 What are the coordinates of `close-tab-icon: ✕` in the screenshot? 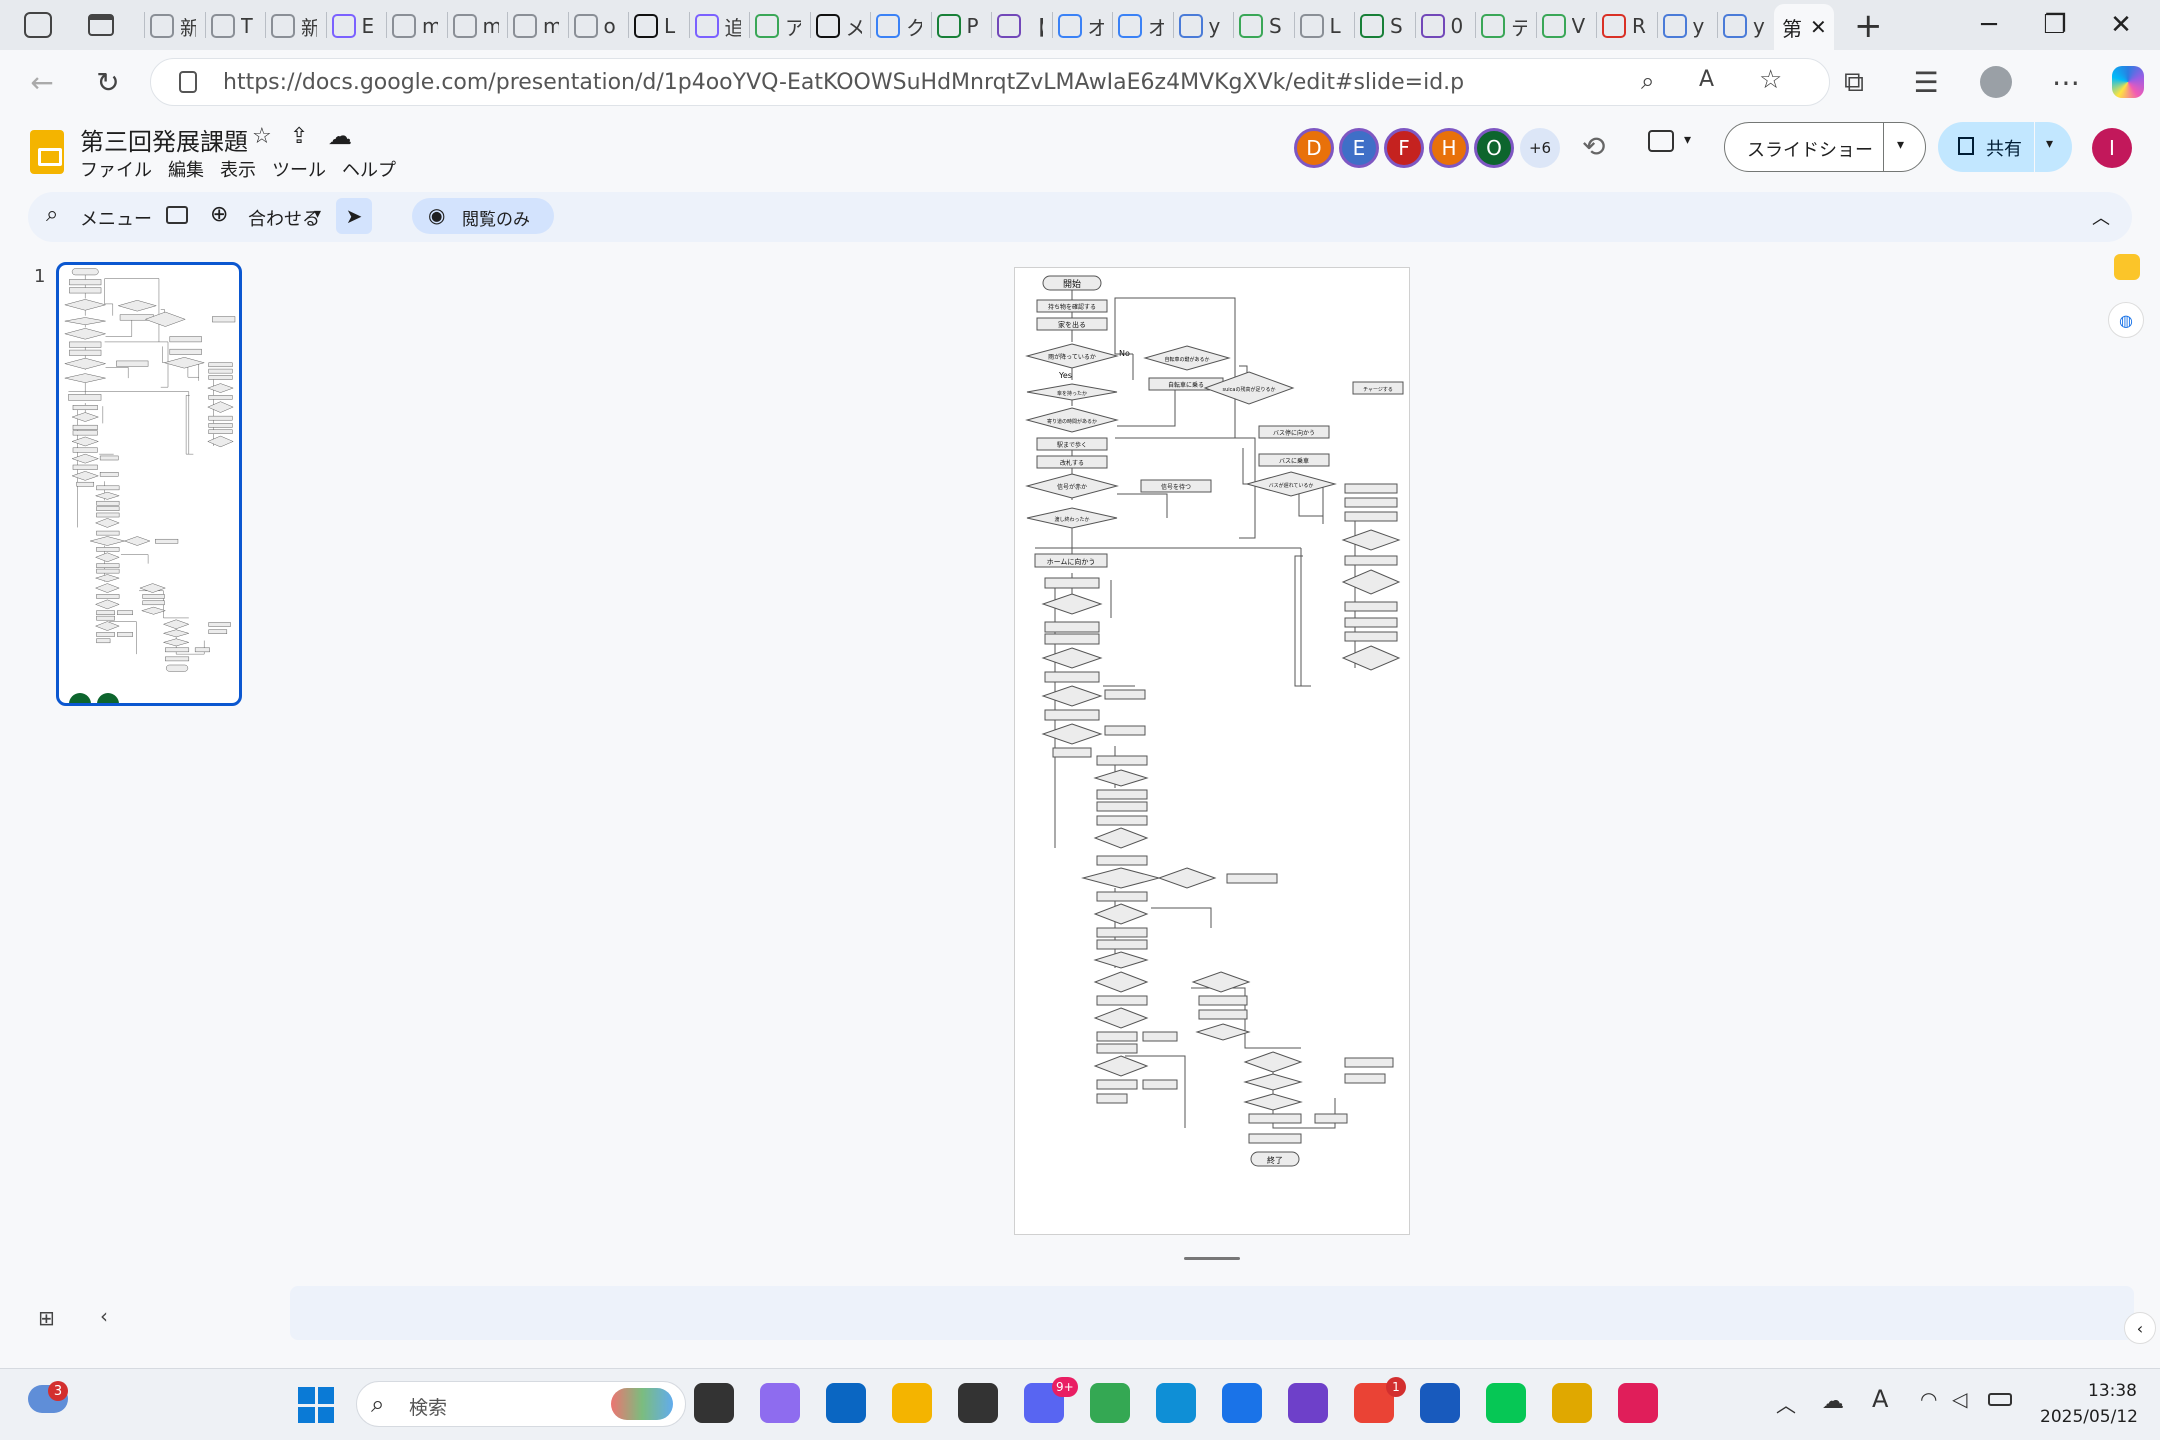 It's located at (1818, 27).